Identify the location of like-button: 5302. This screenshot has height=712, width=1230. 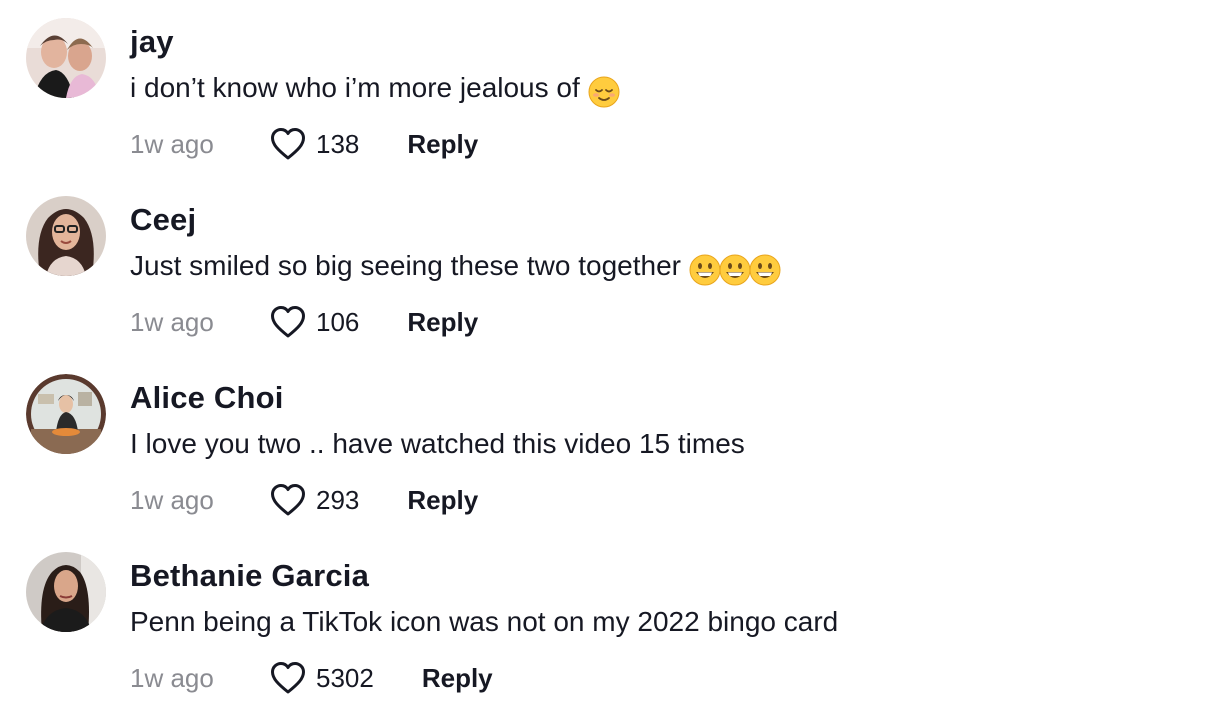
(322, 678).